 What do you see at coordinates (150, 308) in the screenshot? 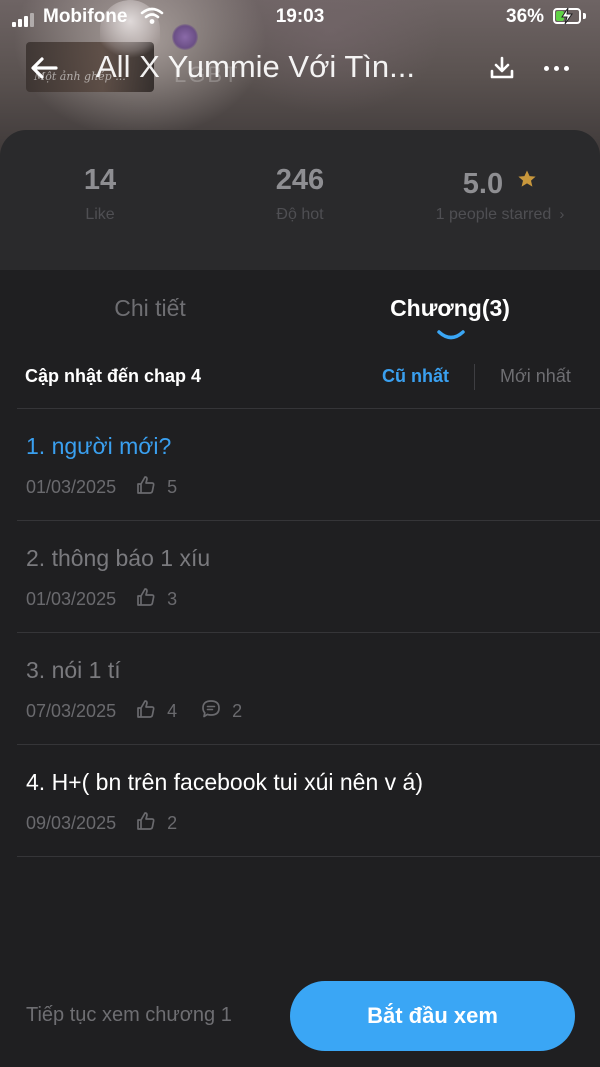
I see `tab-detail: Chi tiết` at bounding box center [150, 308].